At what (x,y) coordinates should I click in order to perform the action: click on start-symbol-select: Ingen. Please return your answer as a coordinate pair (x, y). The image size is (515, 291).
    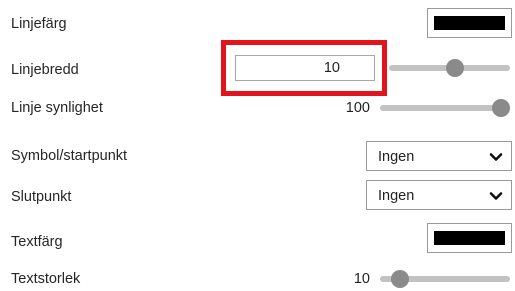
    Looking at the image, I should click on (439, 156).